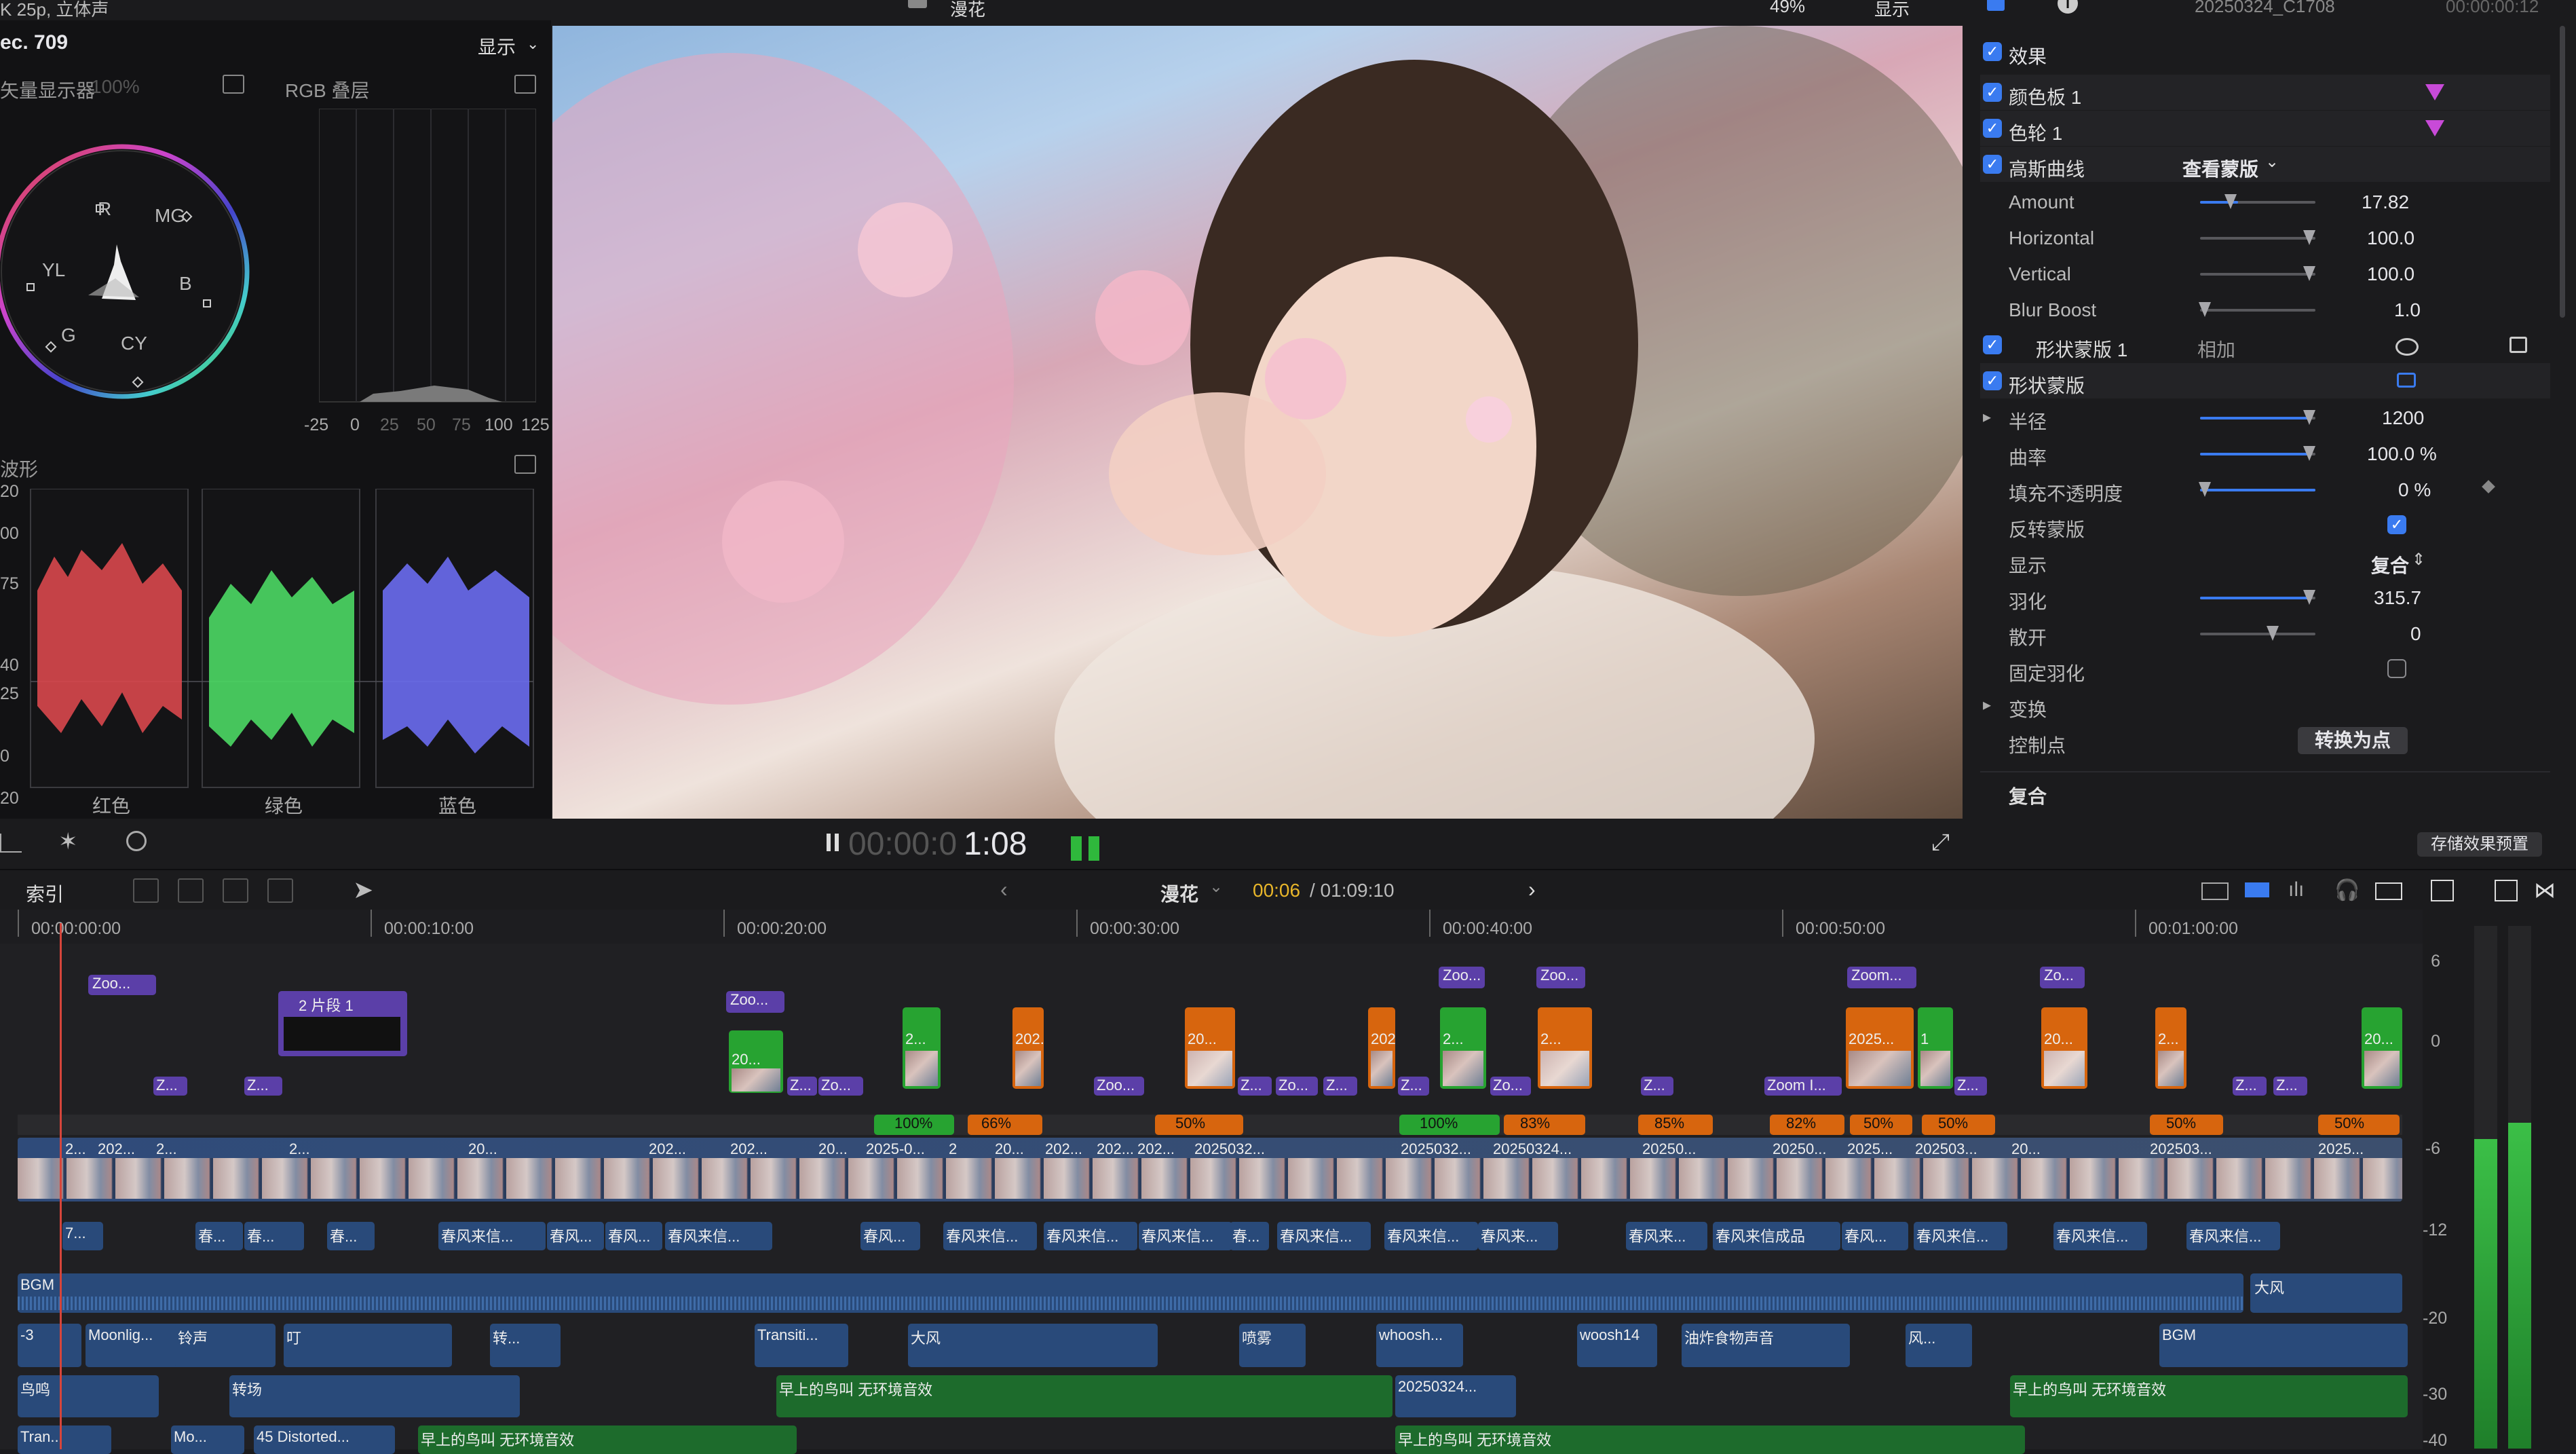 This screenshot has height=1454, width=2576. What do you see at coordinates (136, 841) in the screenshot?
I see `speed-dial-icon` at bounding box center [136, 841].